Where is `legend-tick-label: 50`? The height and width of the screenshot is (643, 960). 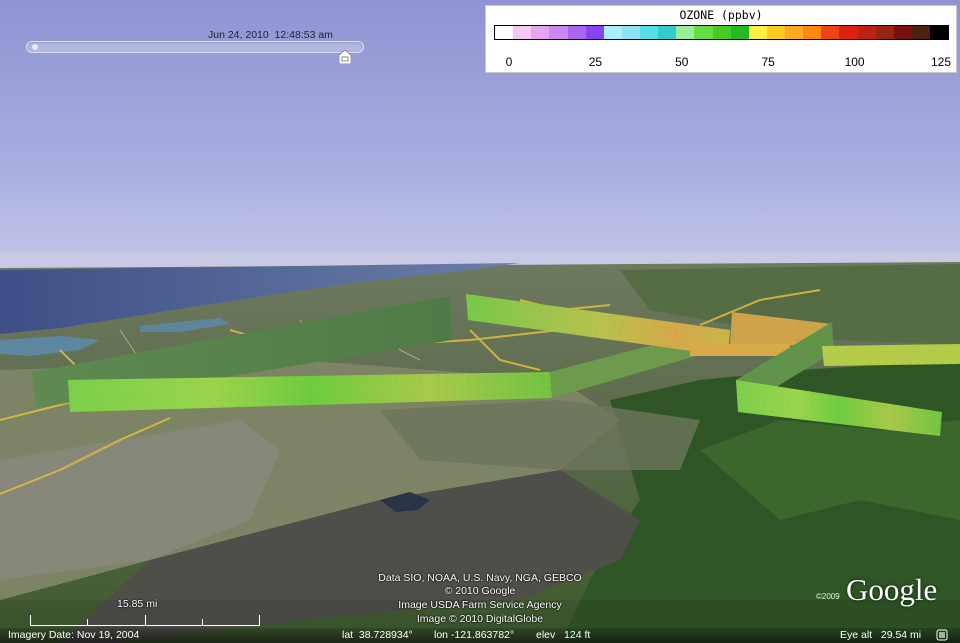
legend-tick-label: 50 is located at coordinates (682, 62).